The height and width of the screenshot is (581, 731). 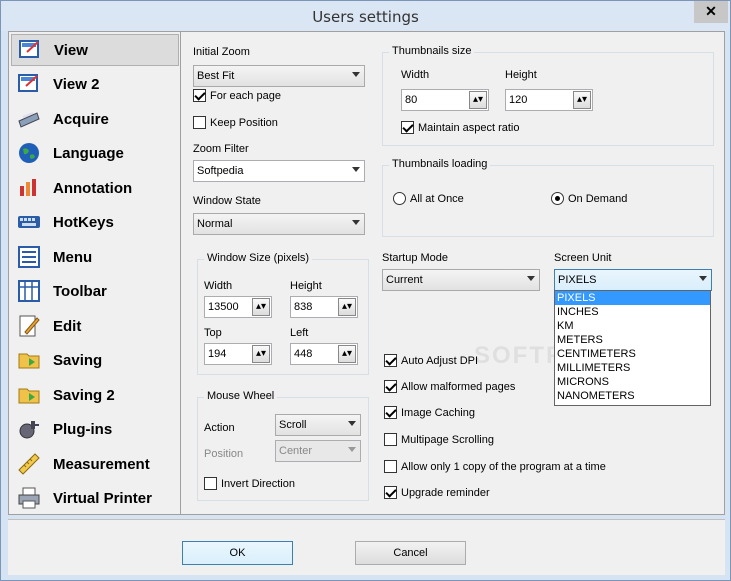 I want to click on startup-mode-label: Startup Mode, so click(x=415, y=258).